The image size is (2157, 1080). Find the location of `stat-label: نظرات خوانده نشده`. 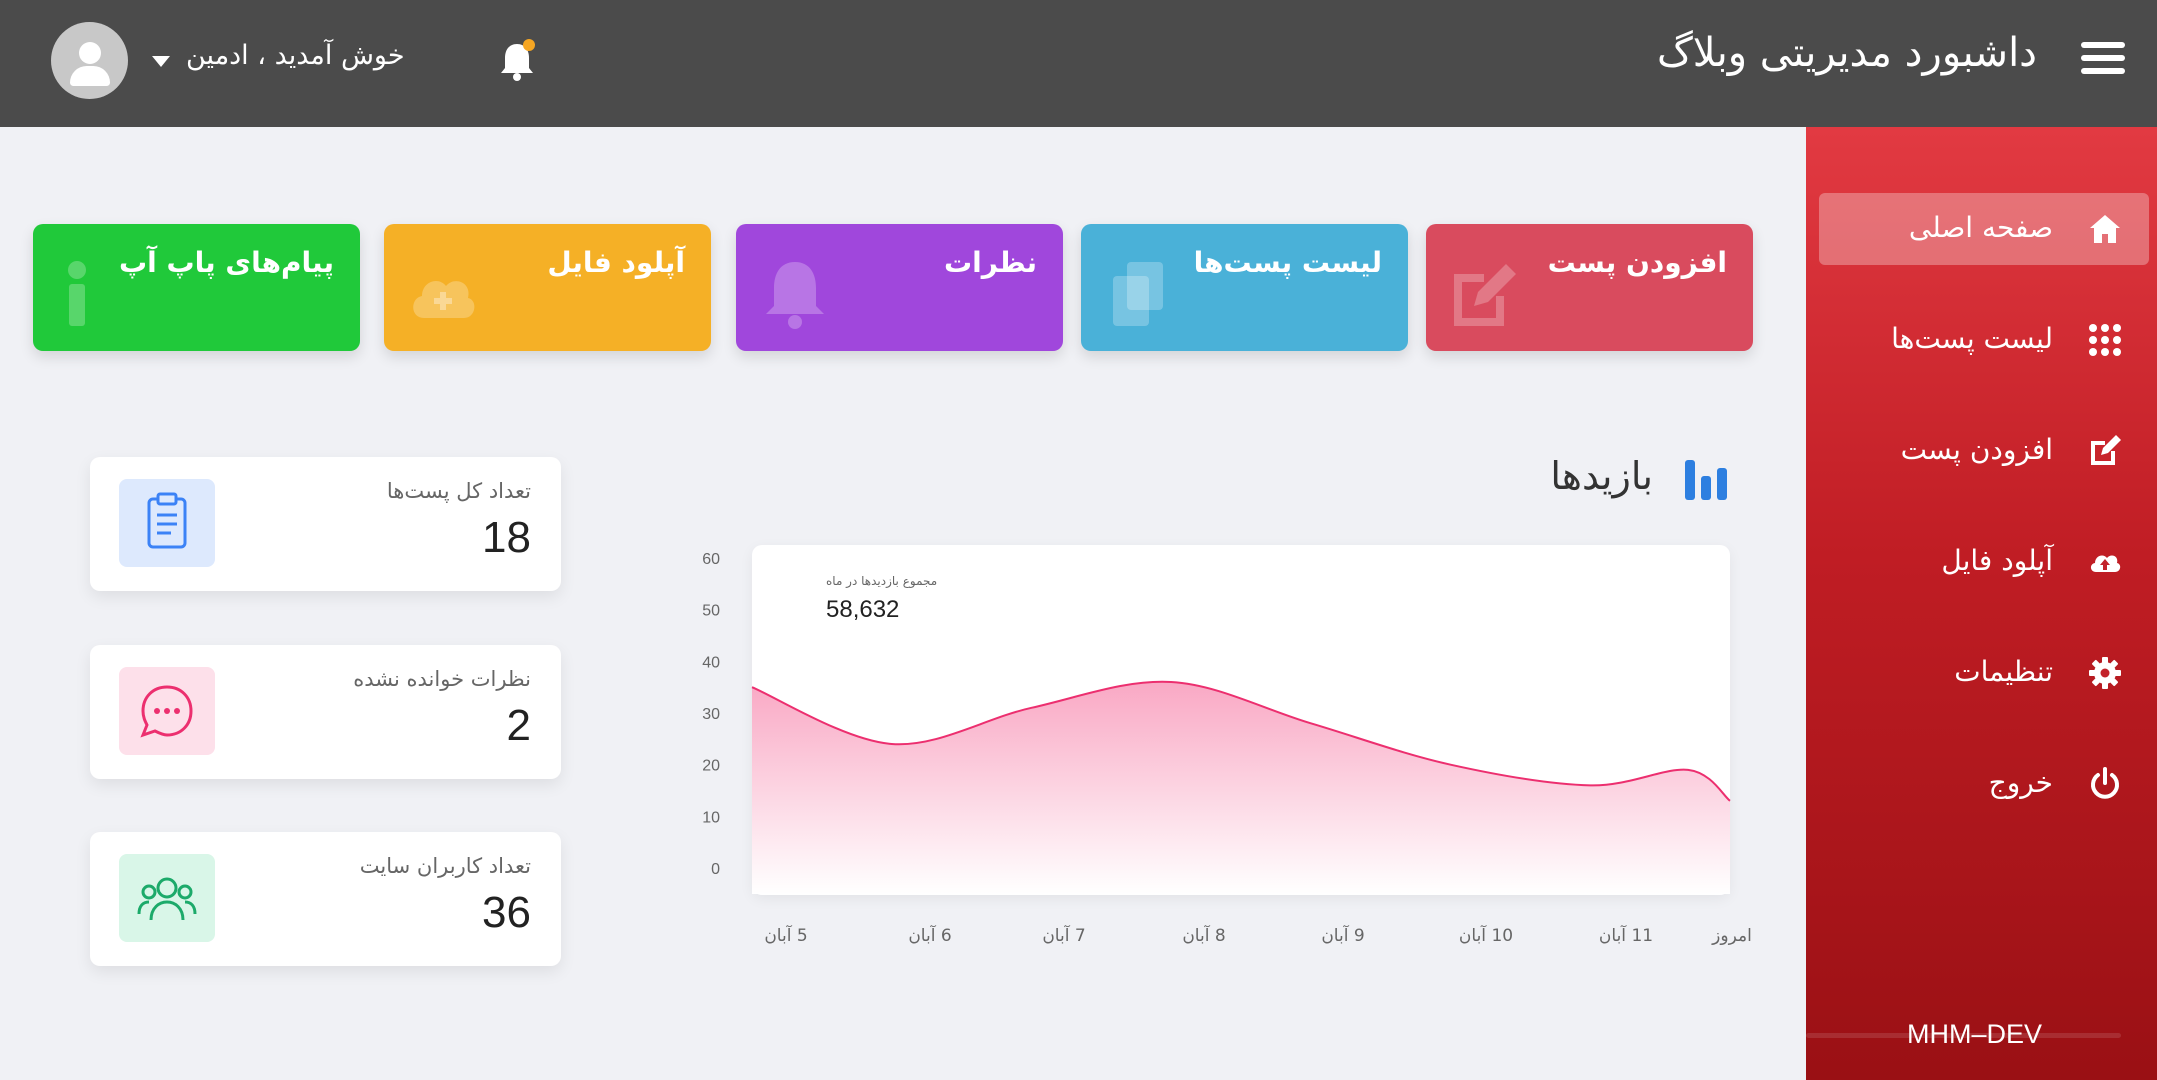

stat-label: نظرات خوانده نشده is located at coordinates (442, 679).